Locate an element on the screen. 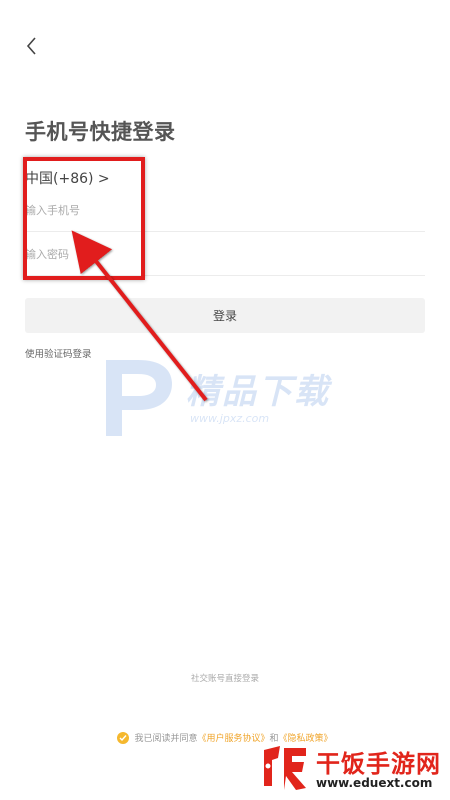  site-logo-icon is located at coordinates (285, 768).